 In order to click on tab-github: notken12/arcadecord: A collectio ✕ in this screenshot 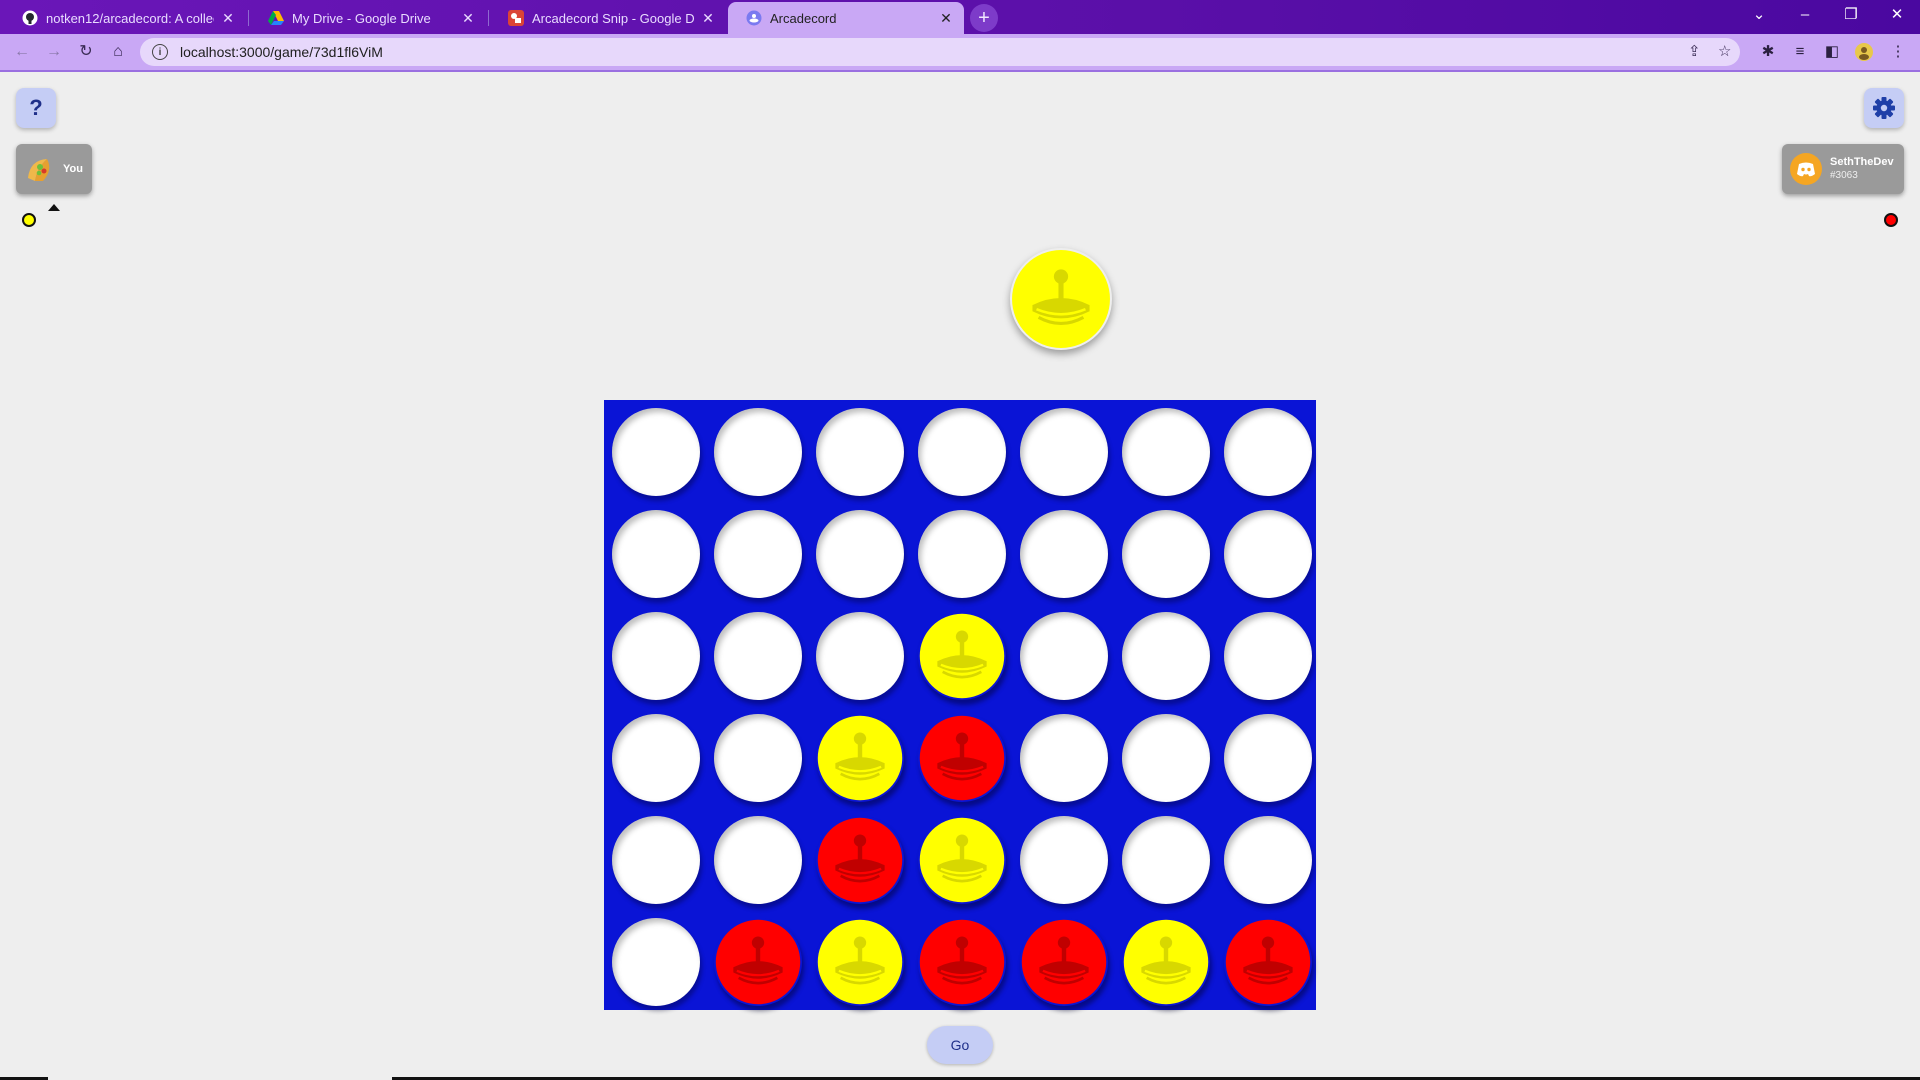, I will do `click(125, 18)`.